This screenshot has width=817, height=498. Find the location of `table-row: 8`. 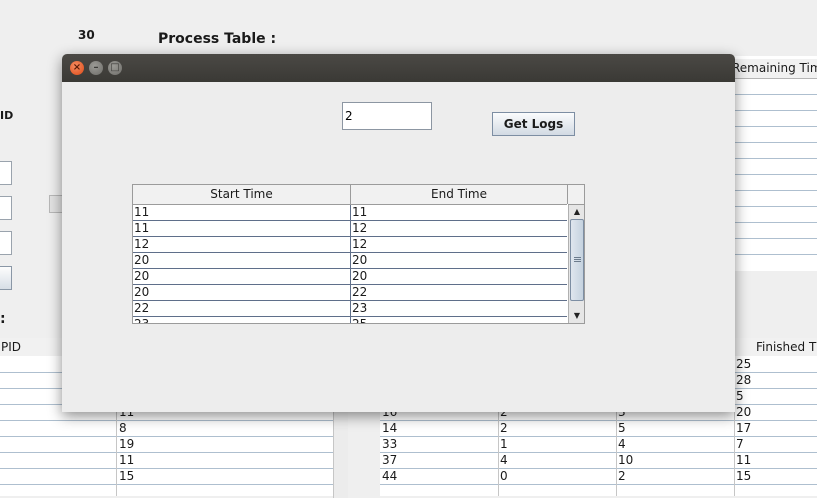

table-row: 8 is located at coordinates (166, 428).